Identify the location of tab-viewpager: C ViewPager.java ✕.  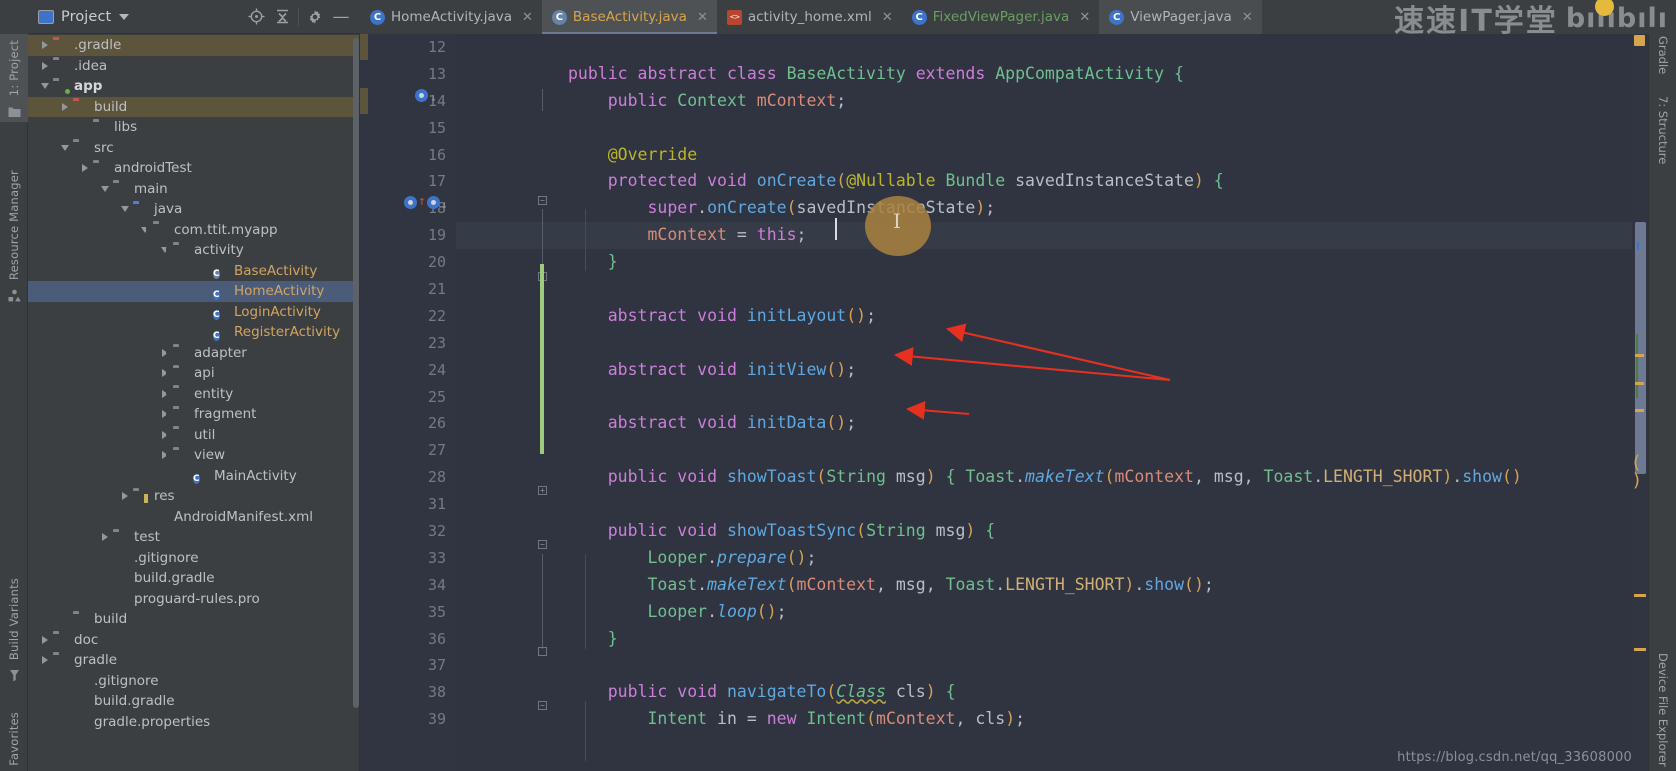
(1180, 17).